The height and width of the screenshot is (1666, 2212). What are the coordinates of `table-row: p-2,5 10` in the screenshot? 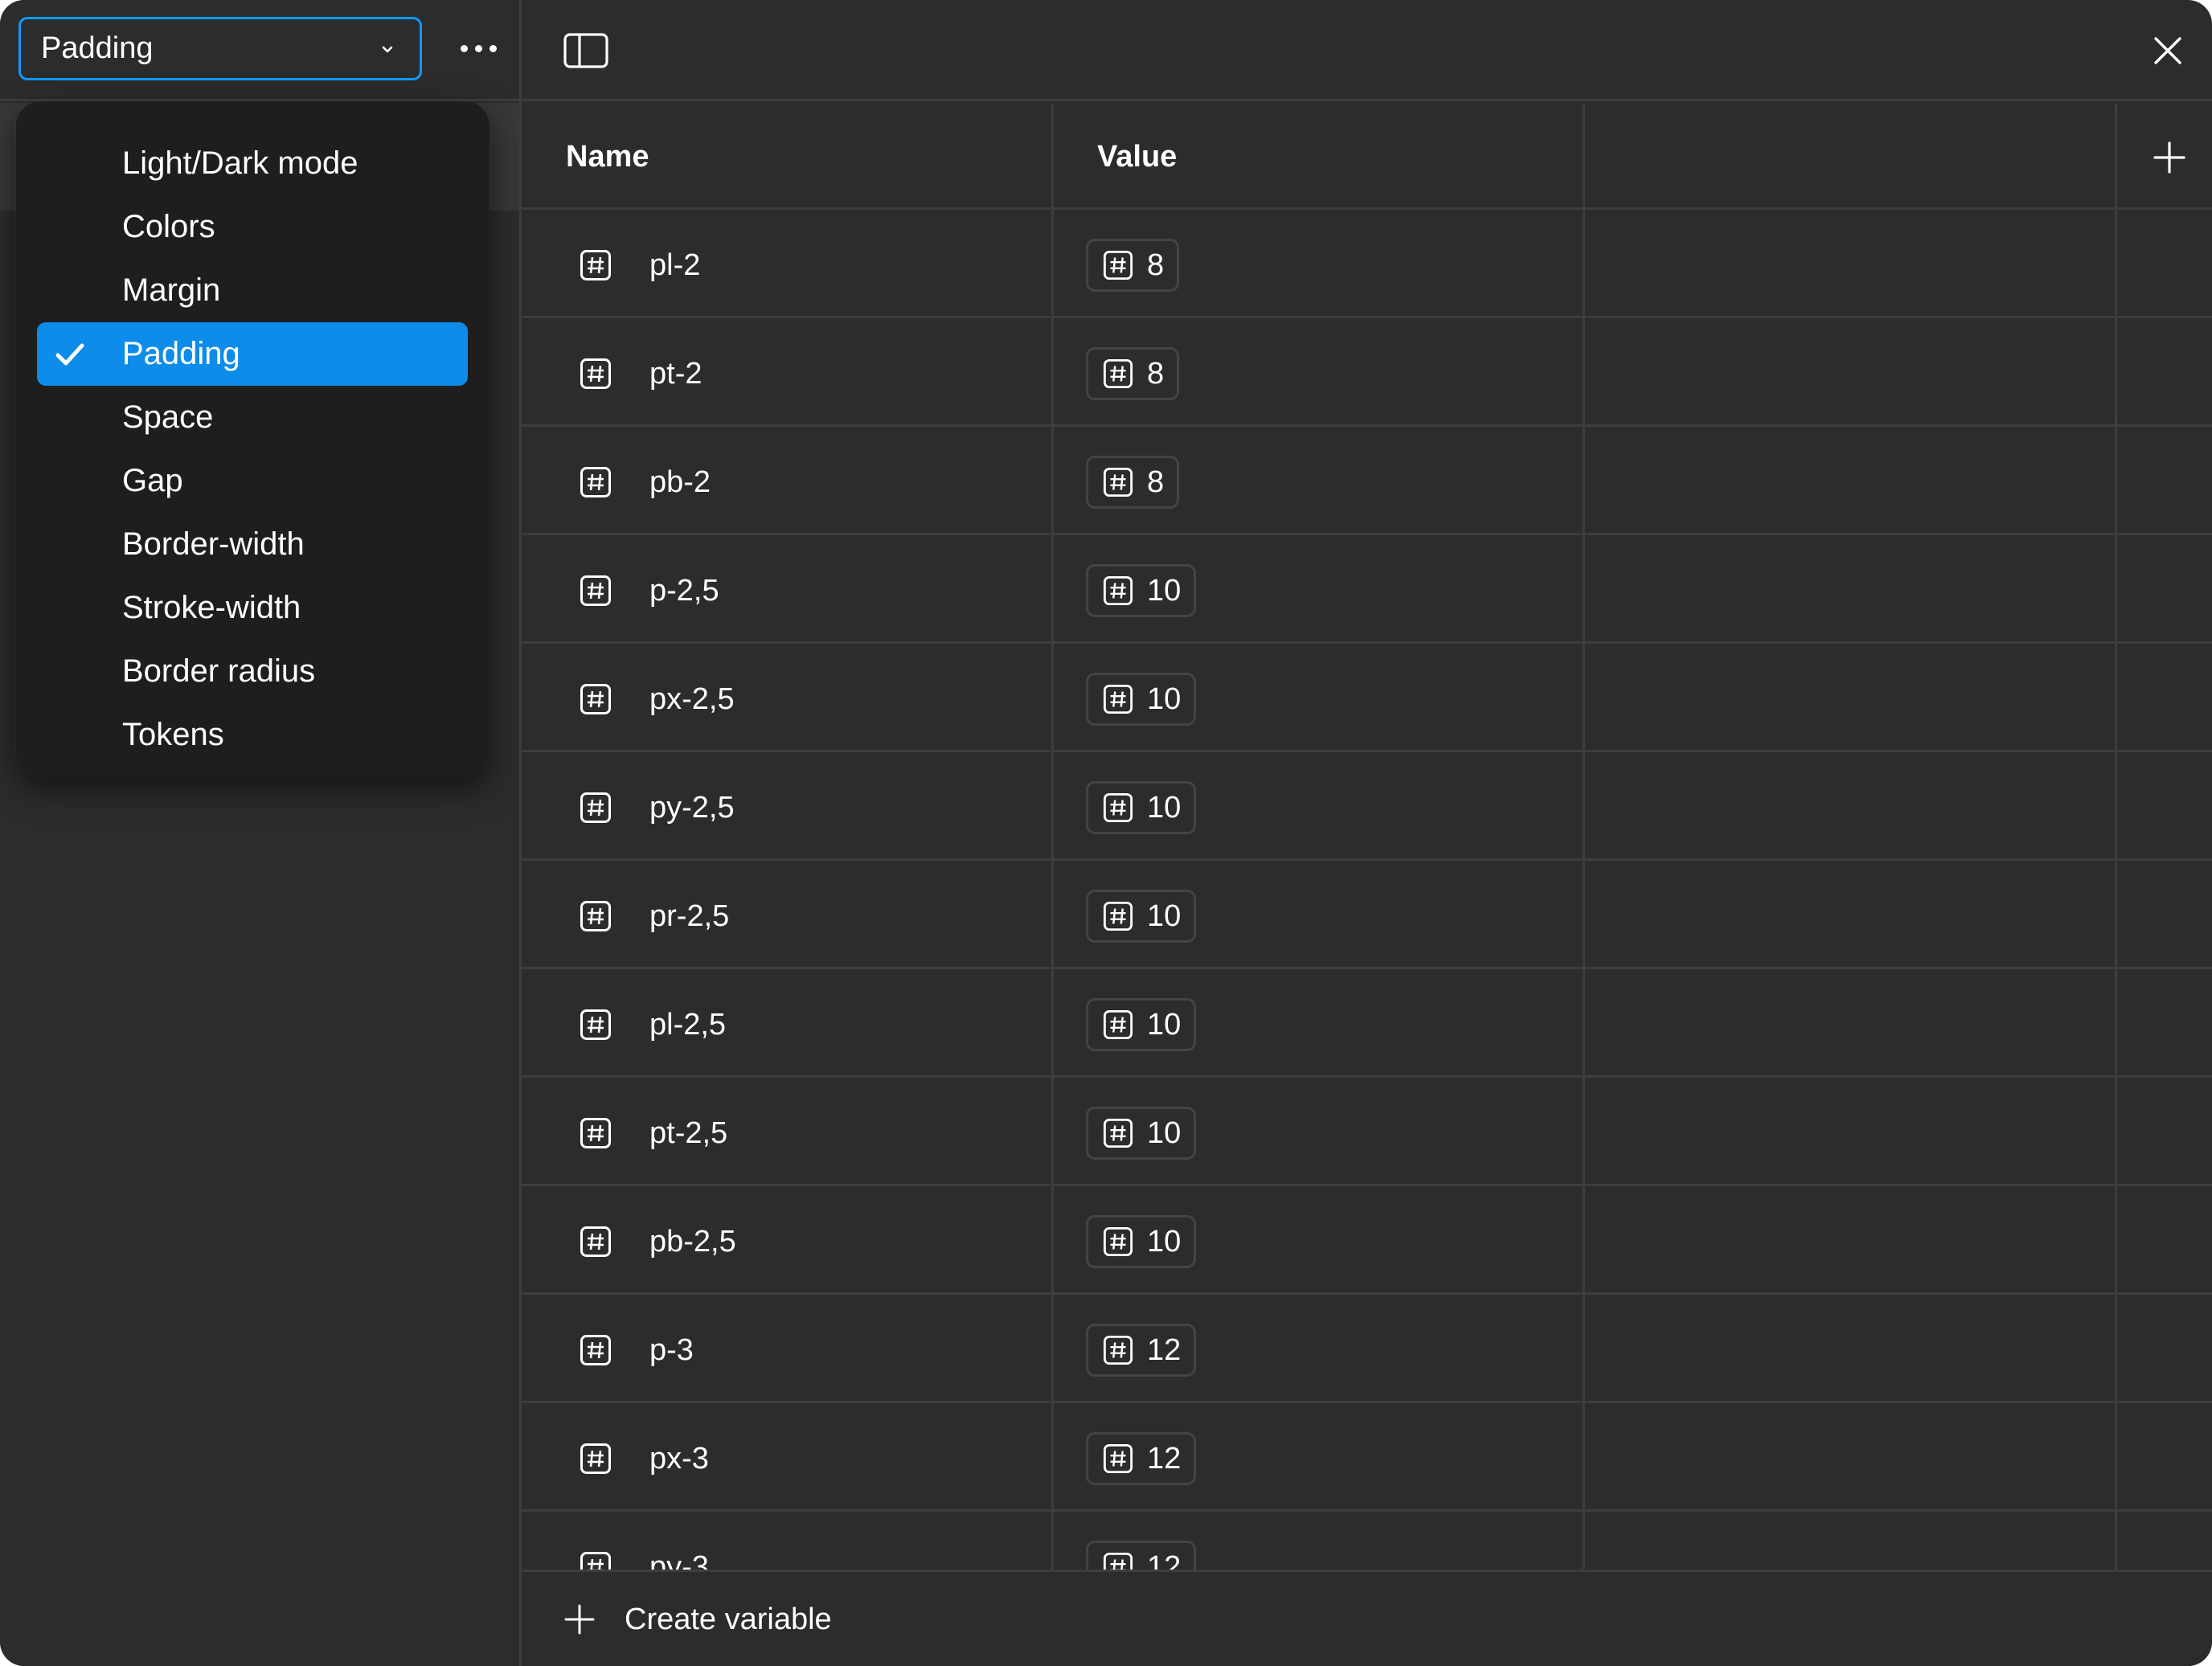 It's located at (1367, 591).